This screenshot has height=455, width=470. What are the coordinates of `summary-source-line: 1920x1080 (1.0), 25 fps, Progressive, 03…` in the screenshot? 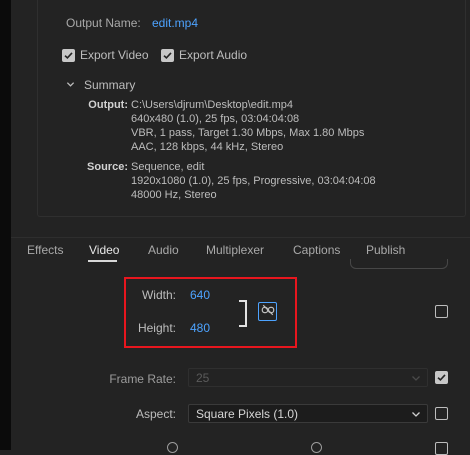 It's located at (253, 181).